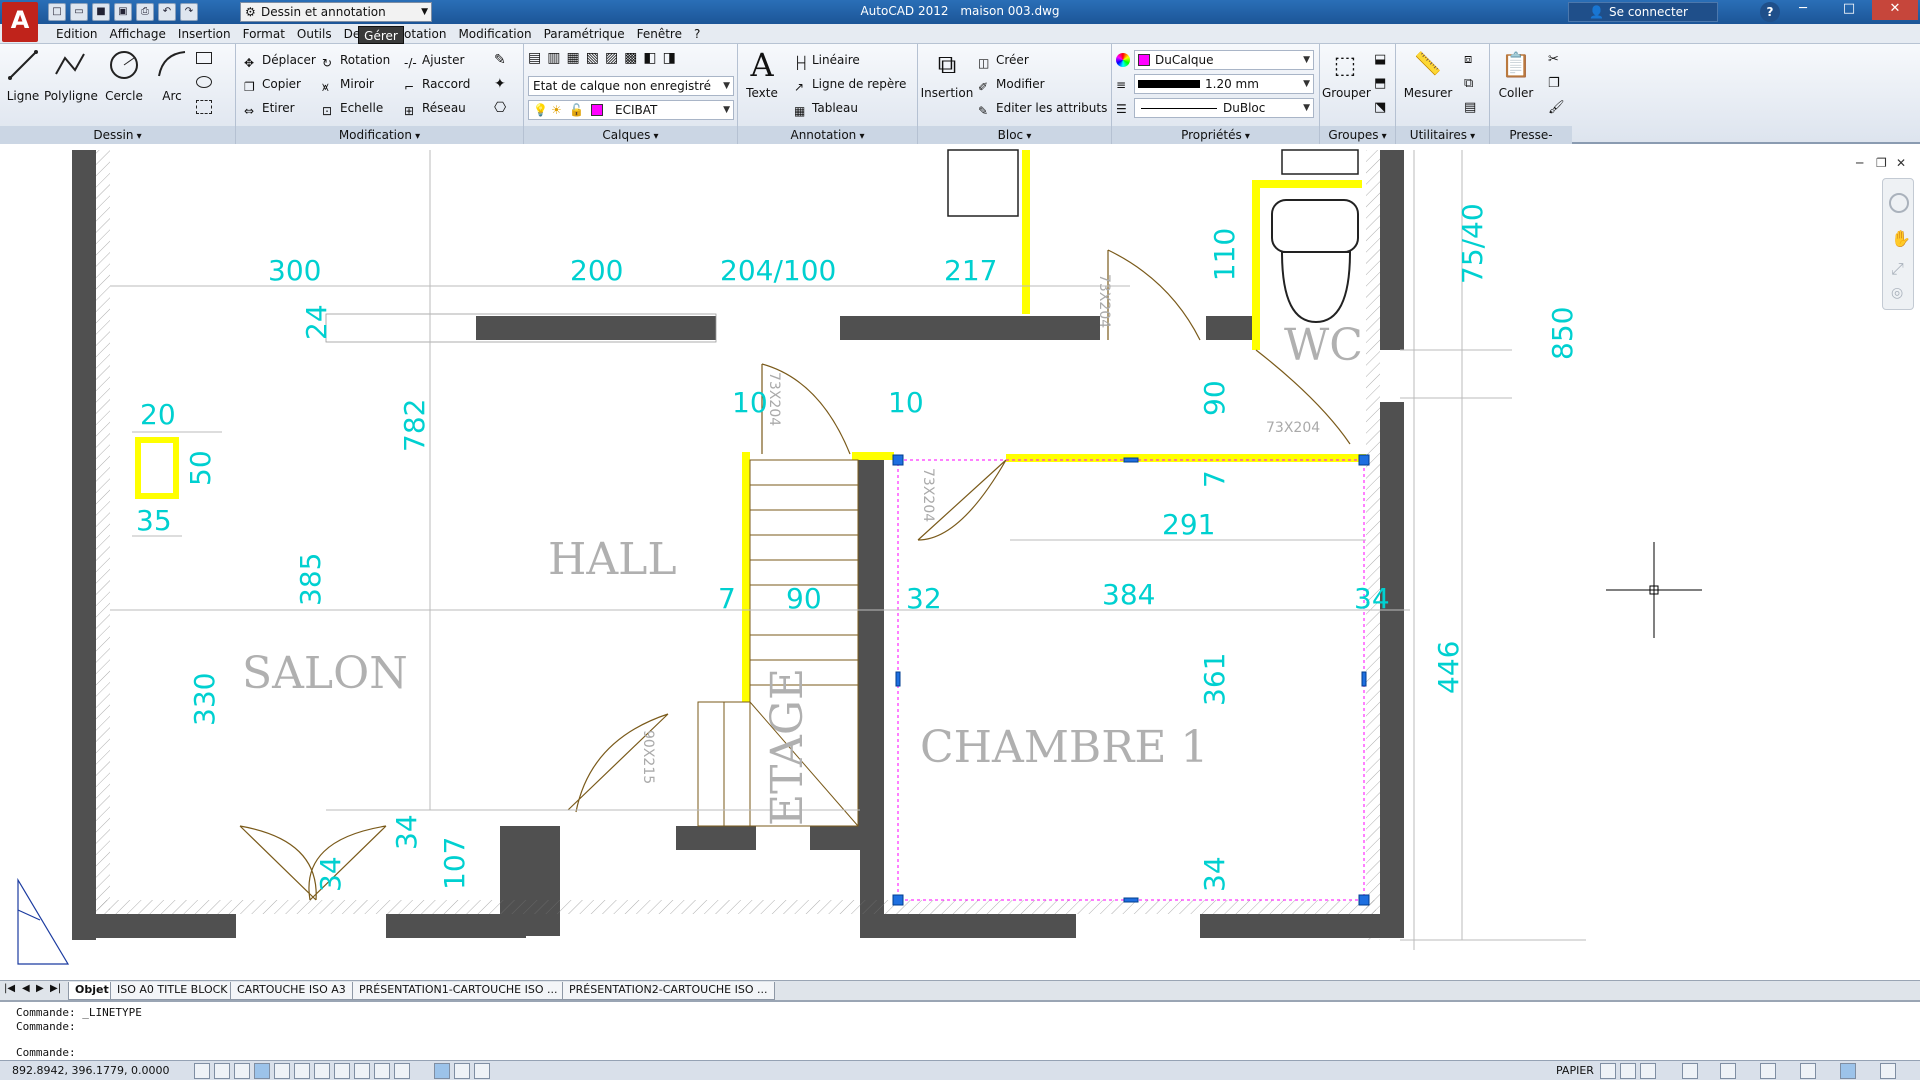  I want to click on panel-calques-label: Calques, so click(630, 135).